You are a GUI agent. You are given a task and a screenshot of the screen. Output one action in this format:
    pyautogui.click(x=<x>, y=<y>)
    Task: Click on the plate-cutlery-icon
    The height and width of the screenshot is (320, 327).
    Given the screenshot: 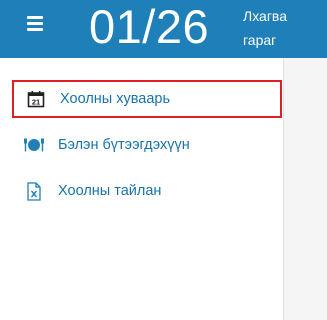 What is the action you would take?
    pyautogui.click(x=34, y=145)
    